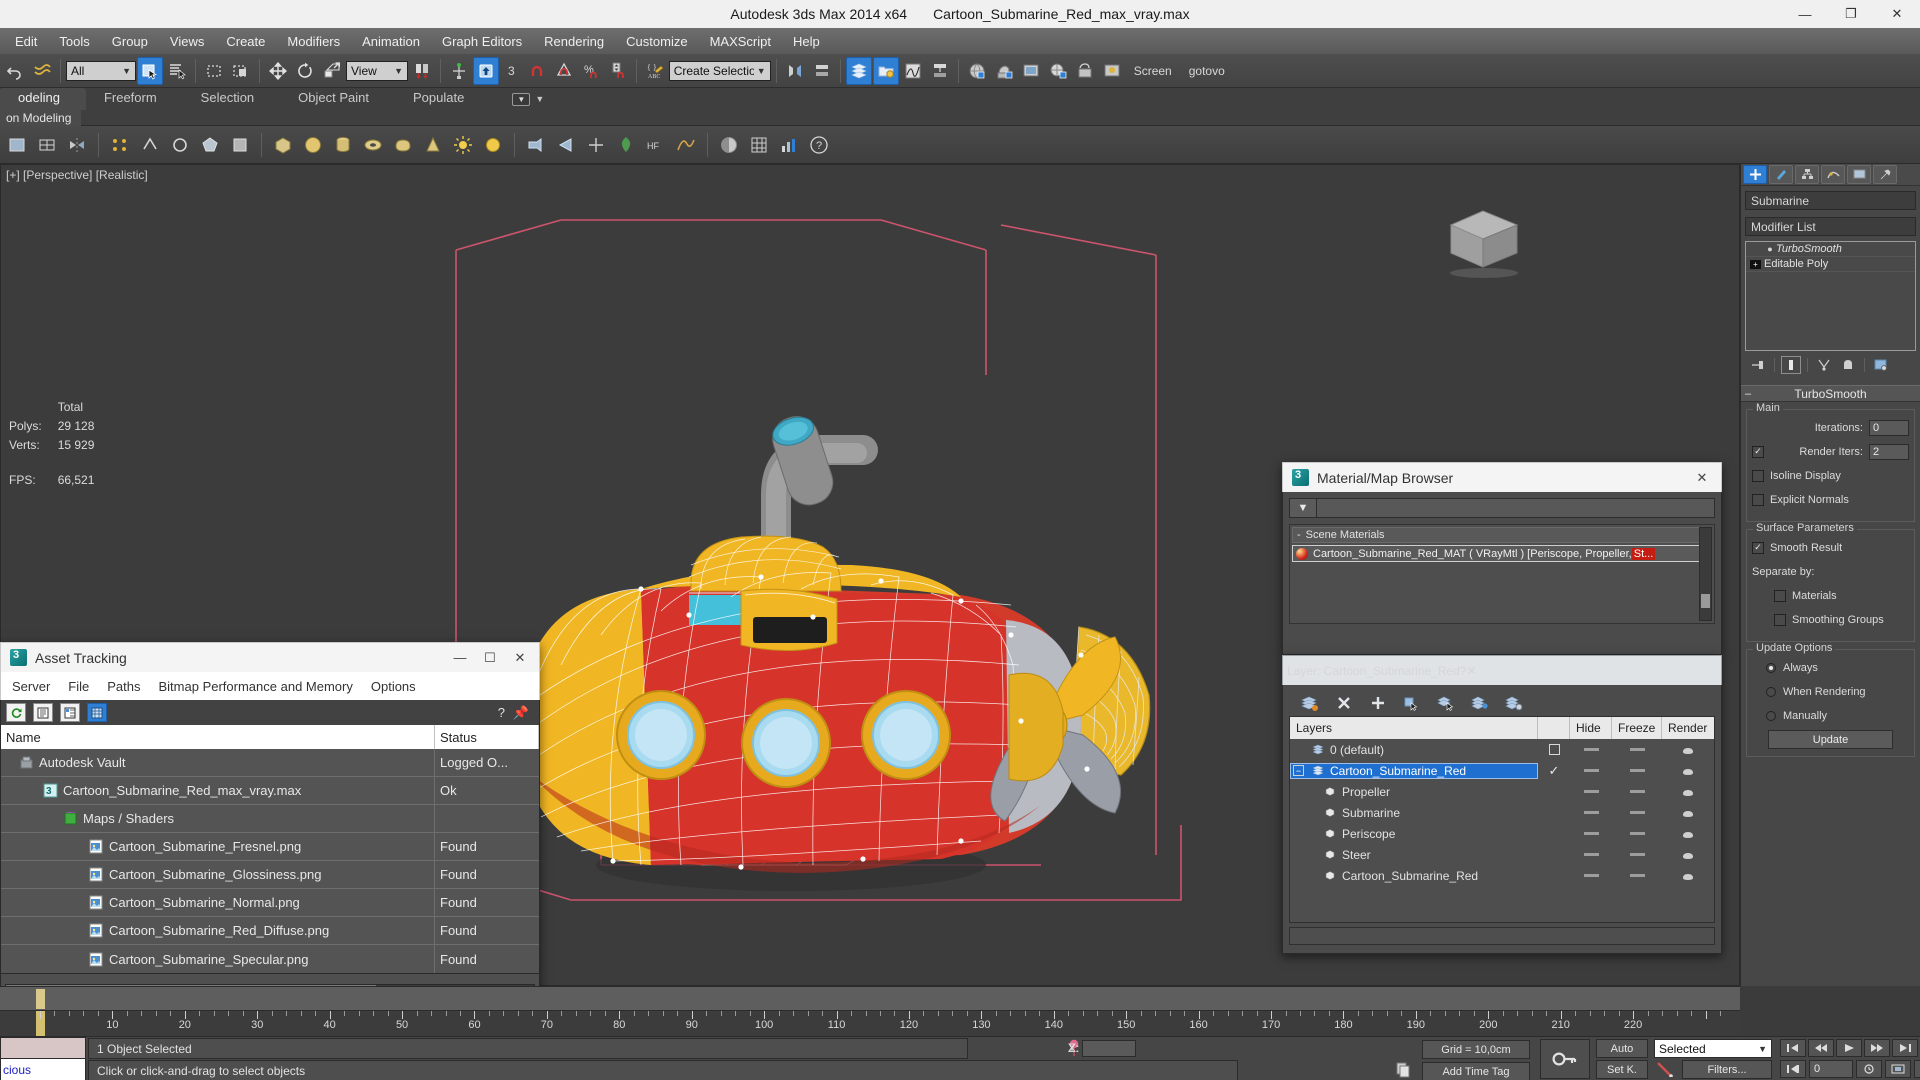 Image resolution: width=1920 pixels, height=1080 pixels. What do you see at coordinates (240, 145) in the screenshot?
I see `element-subobject-icon` at bounding box center [240, 145].